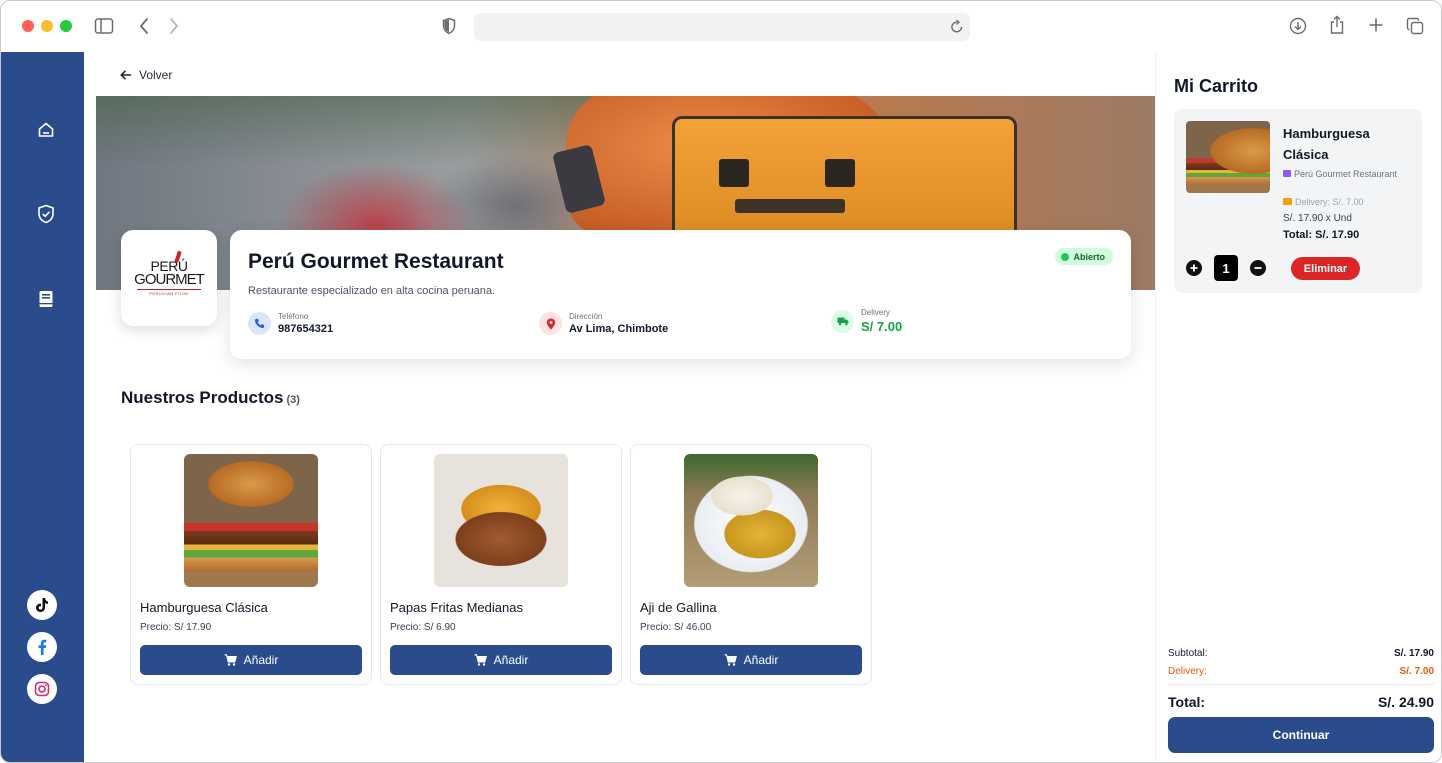  I want to click on back-link: Volver, so click(146, 75).